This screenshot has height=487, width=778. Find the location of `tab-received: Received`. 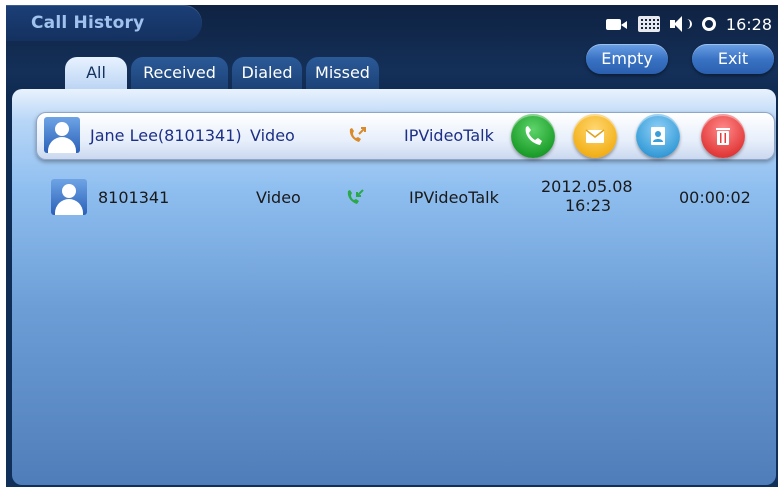

tab-received: Received is located at coordinates (179, 73).